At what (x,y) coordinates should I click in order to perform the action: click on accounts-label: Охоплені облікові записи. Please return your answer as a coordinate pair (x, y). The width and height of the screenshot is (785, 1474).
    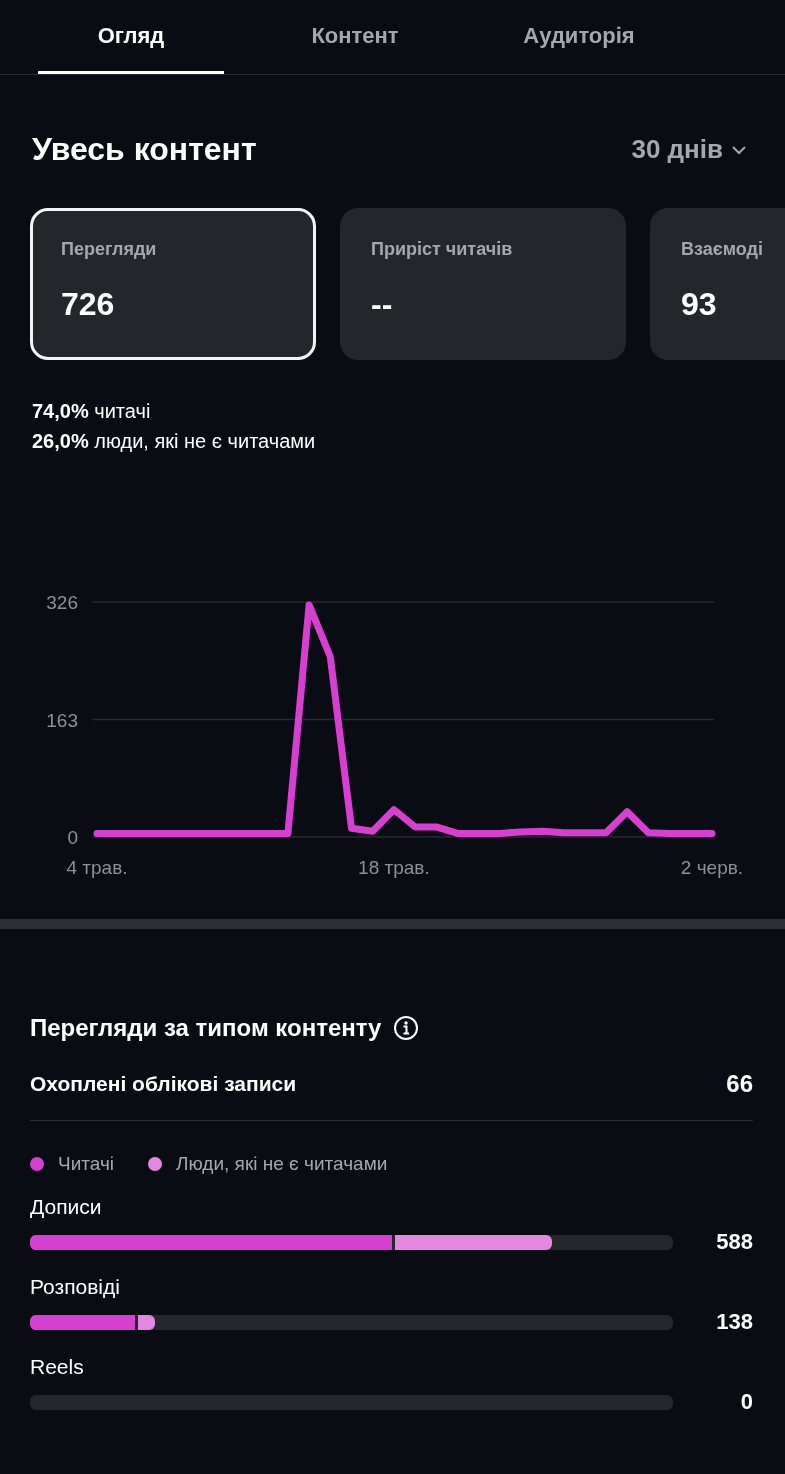
    Looking at the image, I should click on (163, 1084).